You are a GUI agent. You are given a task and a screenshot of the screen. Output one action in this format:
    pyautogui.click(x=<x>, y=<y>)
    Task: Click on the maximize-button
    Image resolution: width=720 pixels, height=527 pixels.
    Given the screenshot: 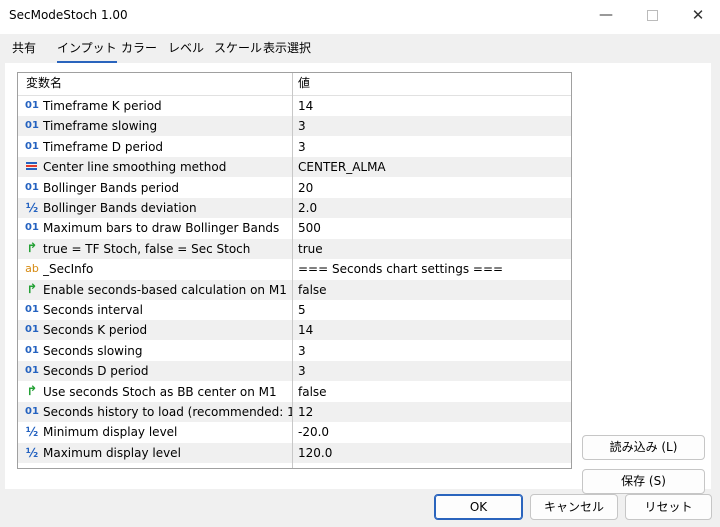 What is the action you would take?
    pyautogui.click(x=652, y=16)
    